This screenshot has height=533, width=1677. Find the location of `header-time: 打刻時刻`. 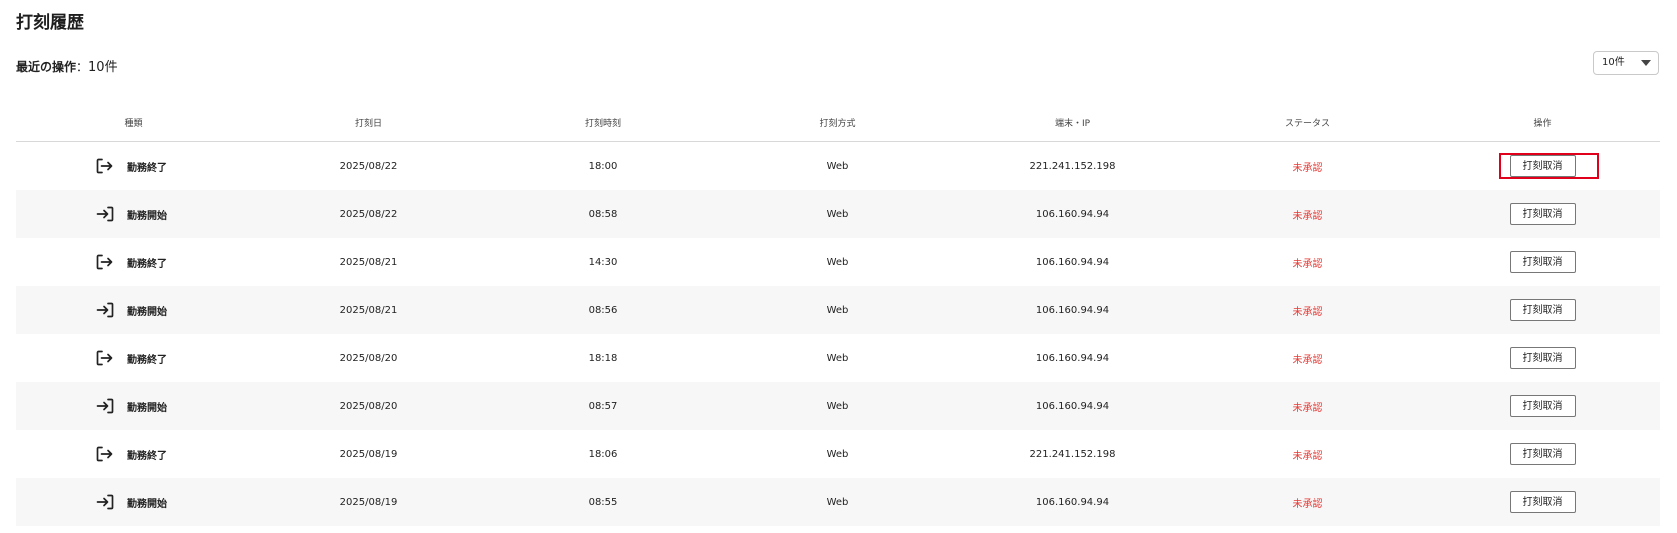

header-time: 打刻時刻 is located at coordinates (602, 124).